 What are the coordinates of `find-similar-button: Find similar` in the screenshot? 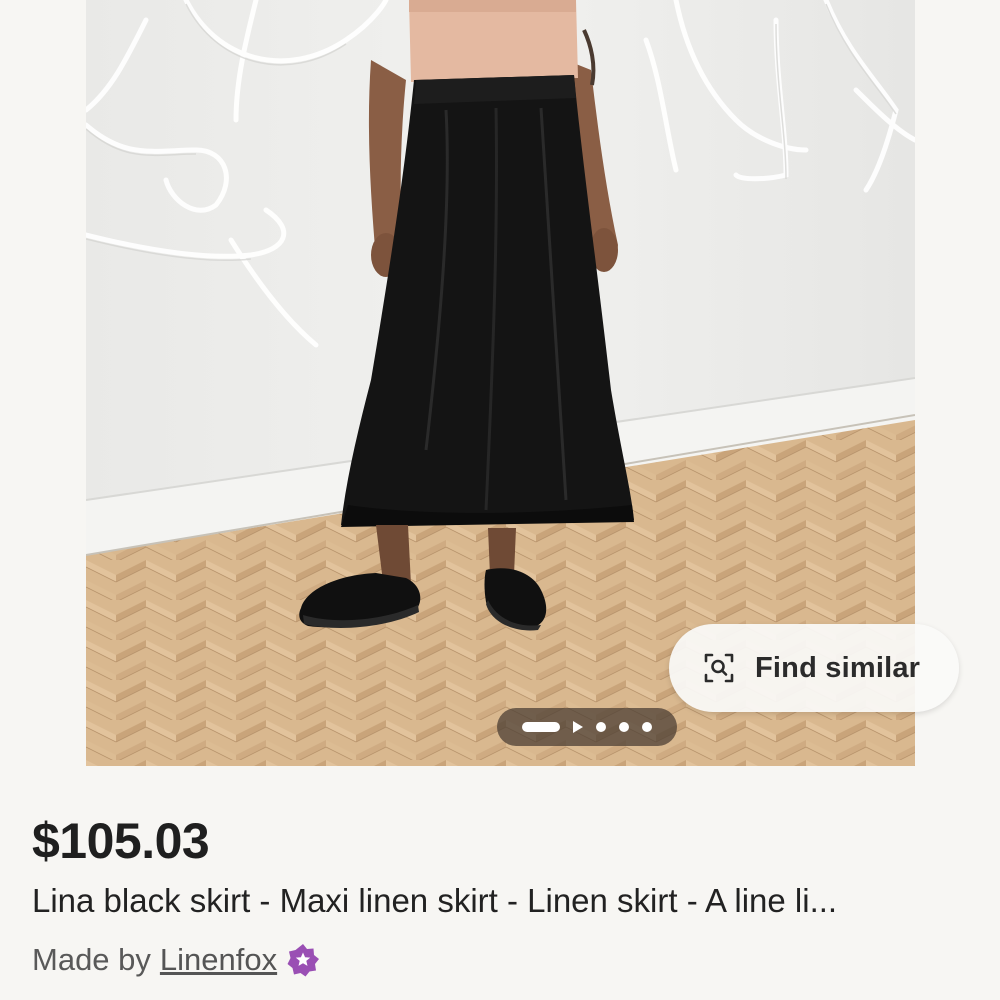 It's located at (814, 668).